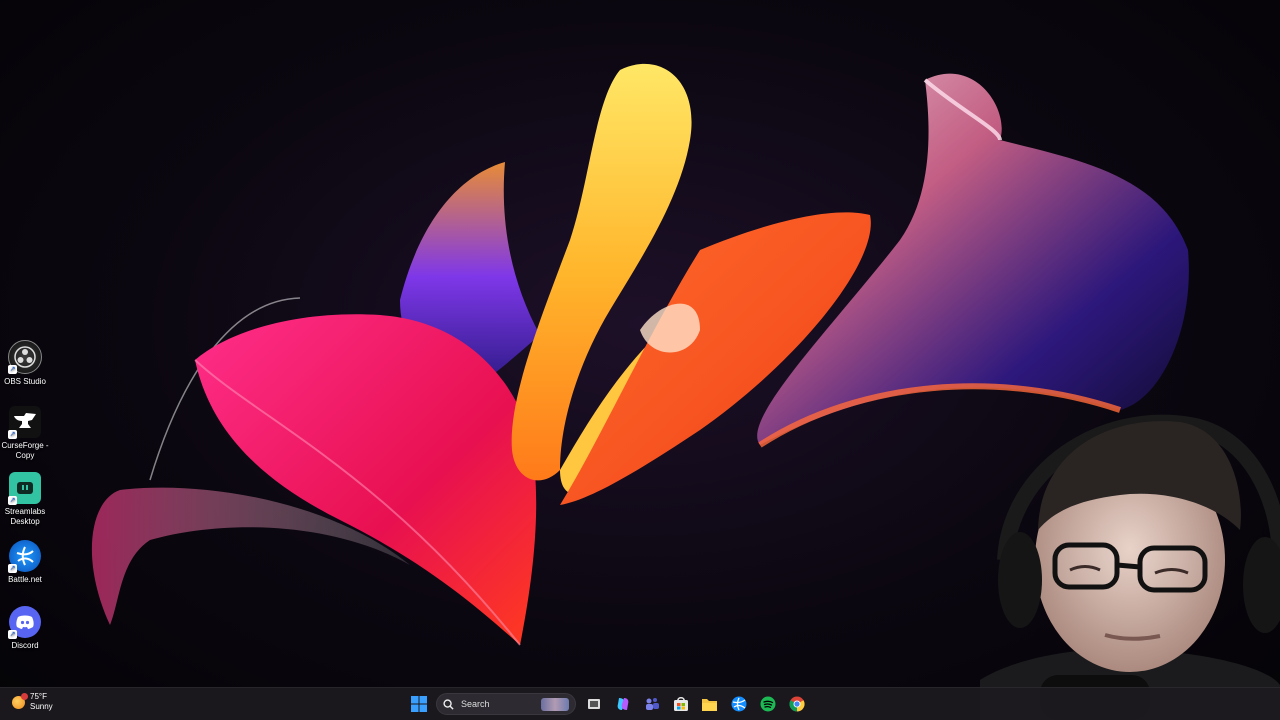 The image size is (1280, 720). I want to click on spotify-button, so click(767, 704).